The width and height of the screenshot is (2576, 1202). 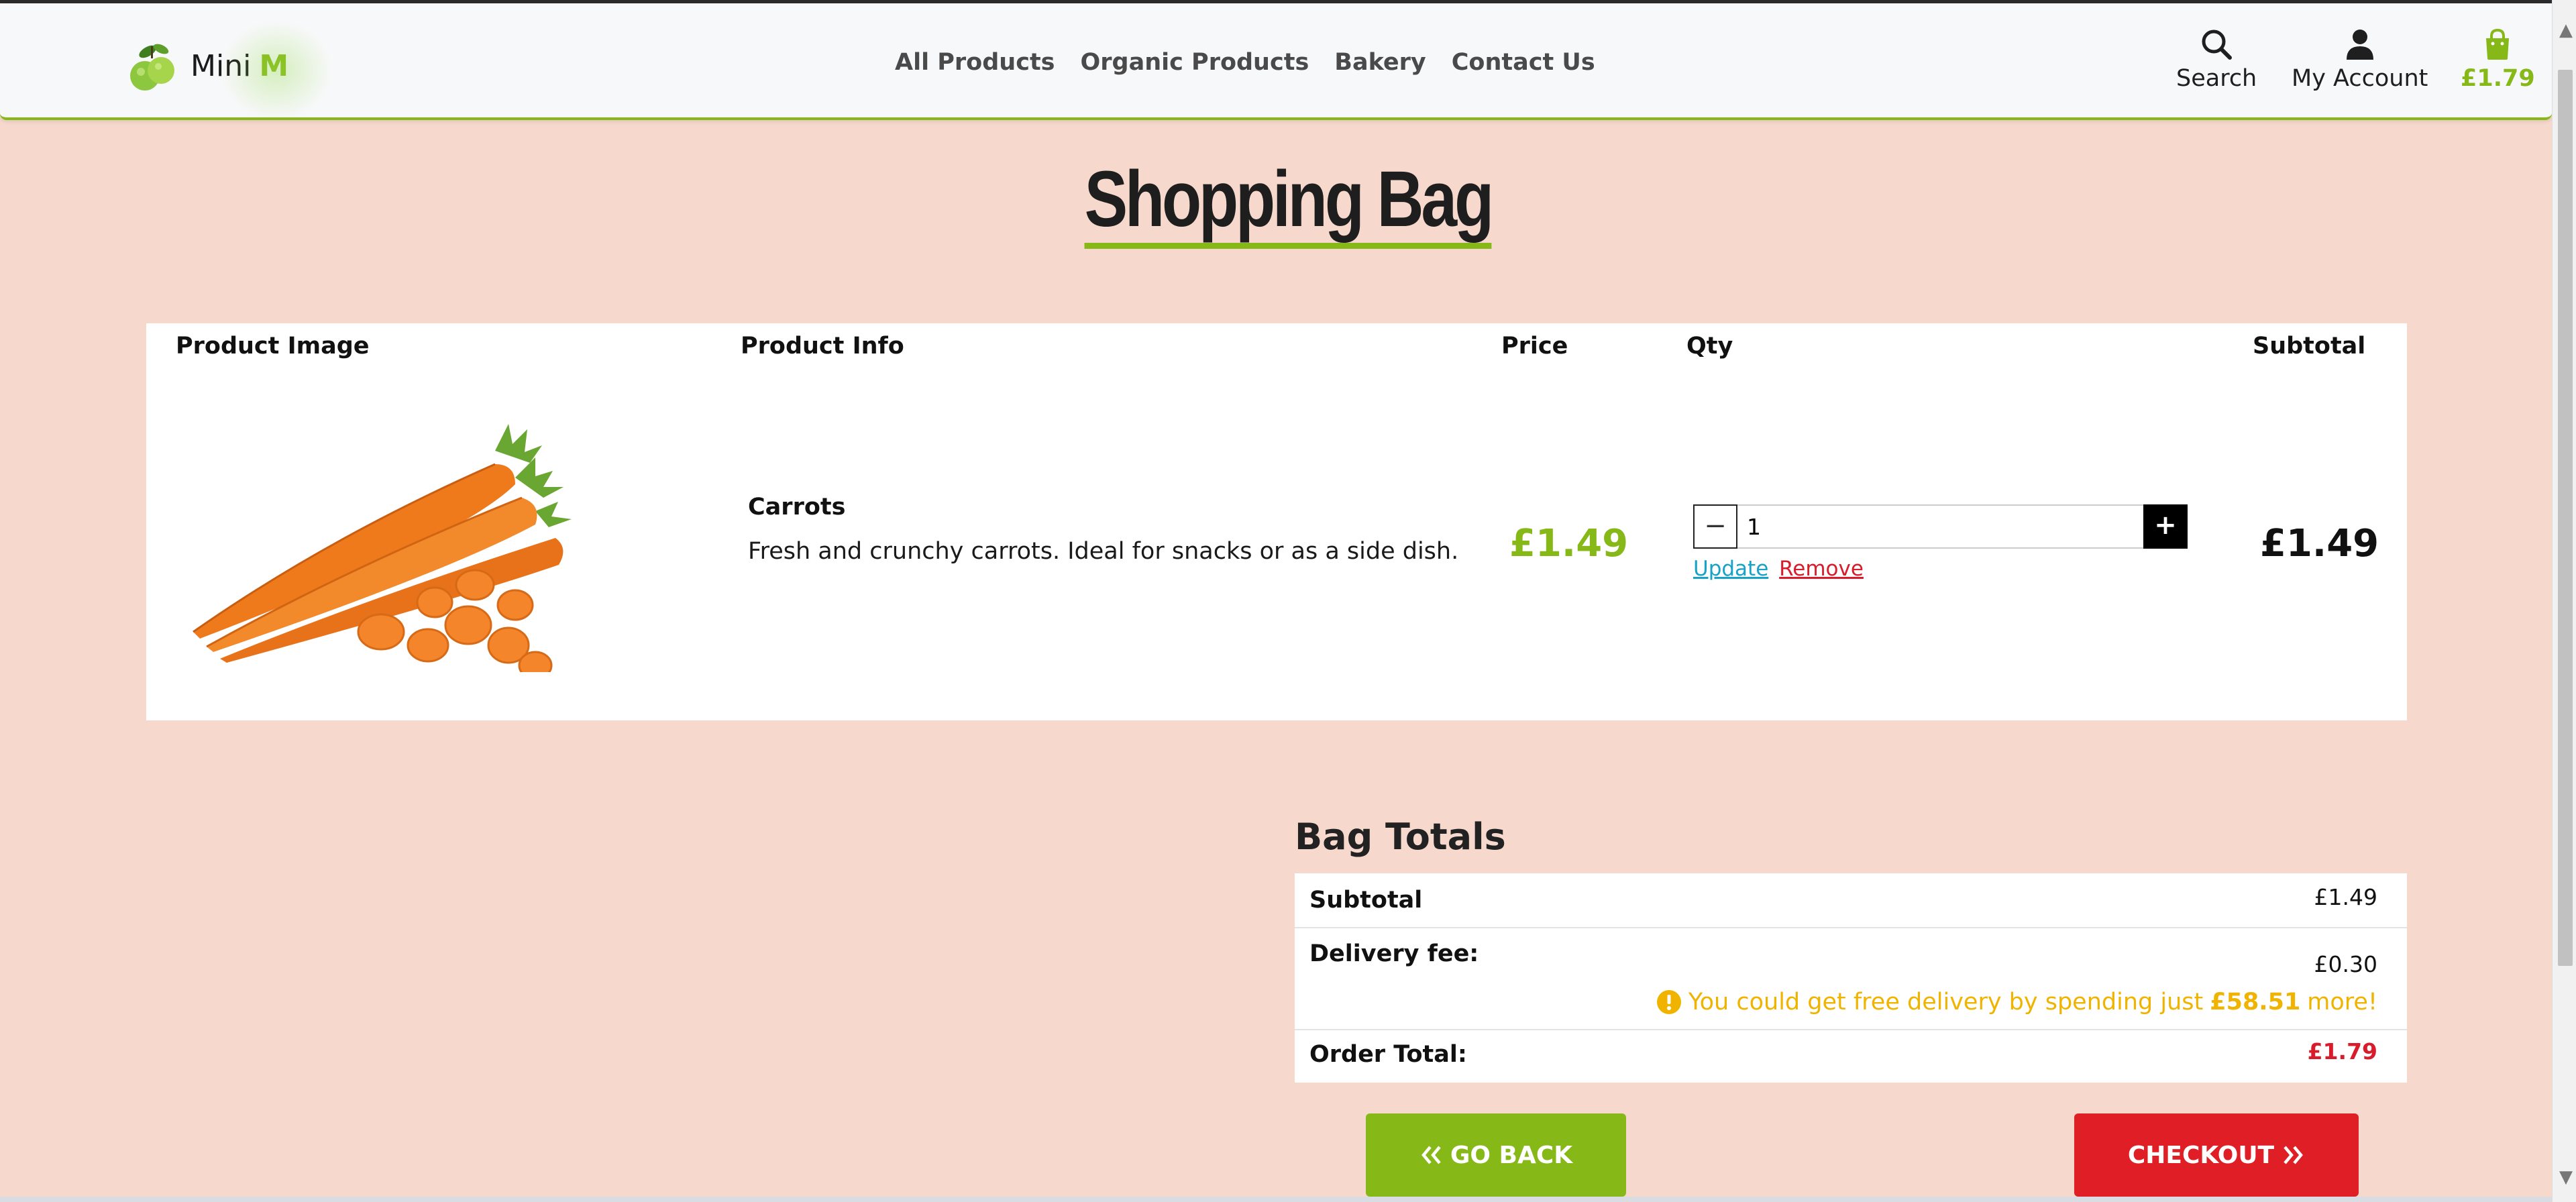 I want to click on nav-all-products: All Products, so click(x=975, y=63).